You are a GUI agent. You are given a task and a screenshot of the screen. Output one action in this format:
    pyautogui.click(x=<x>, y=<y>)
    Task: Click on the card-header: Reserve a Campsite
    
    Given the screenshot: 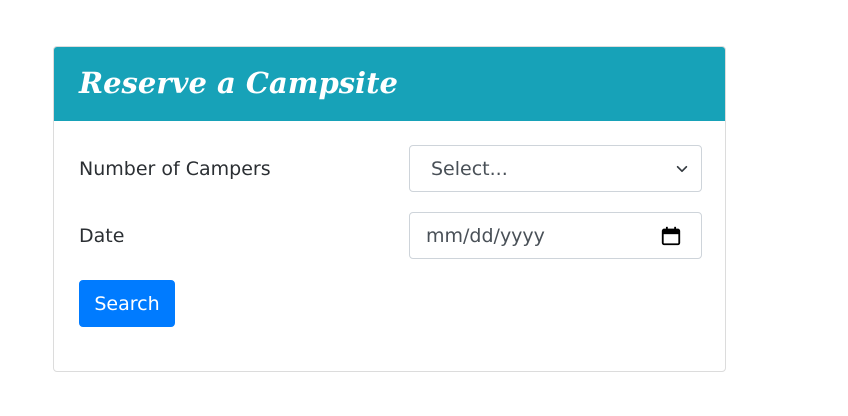 What is the action you would take?
    pyautogui.click(x=389, y=84)
    